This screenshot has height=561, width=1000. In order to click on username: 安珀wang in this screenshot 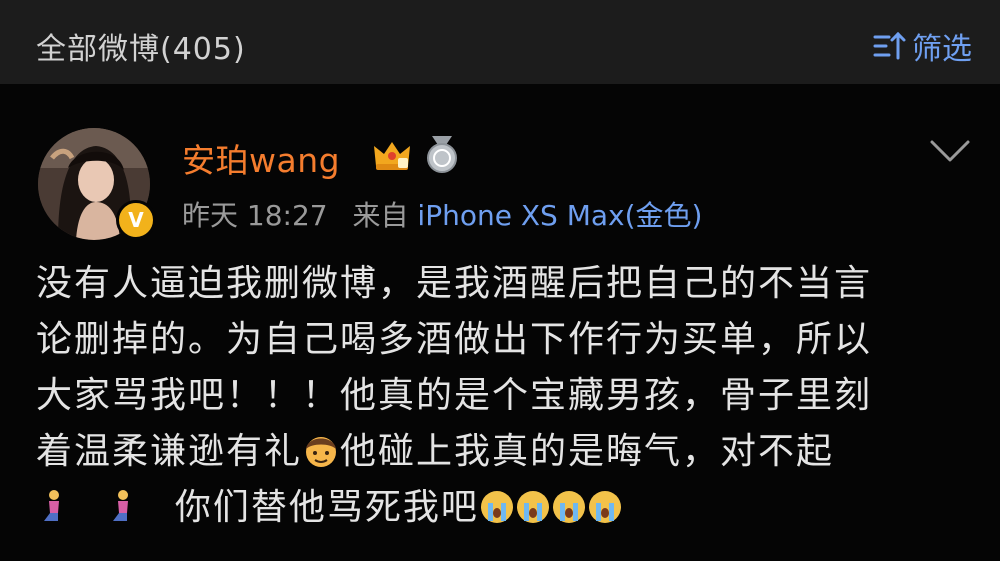, I will do `click(261, 158)`.